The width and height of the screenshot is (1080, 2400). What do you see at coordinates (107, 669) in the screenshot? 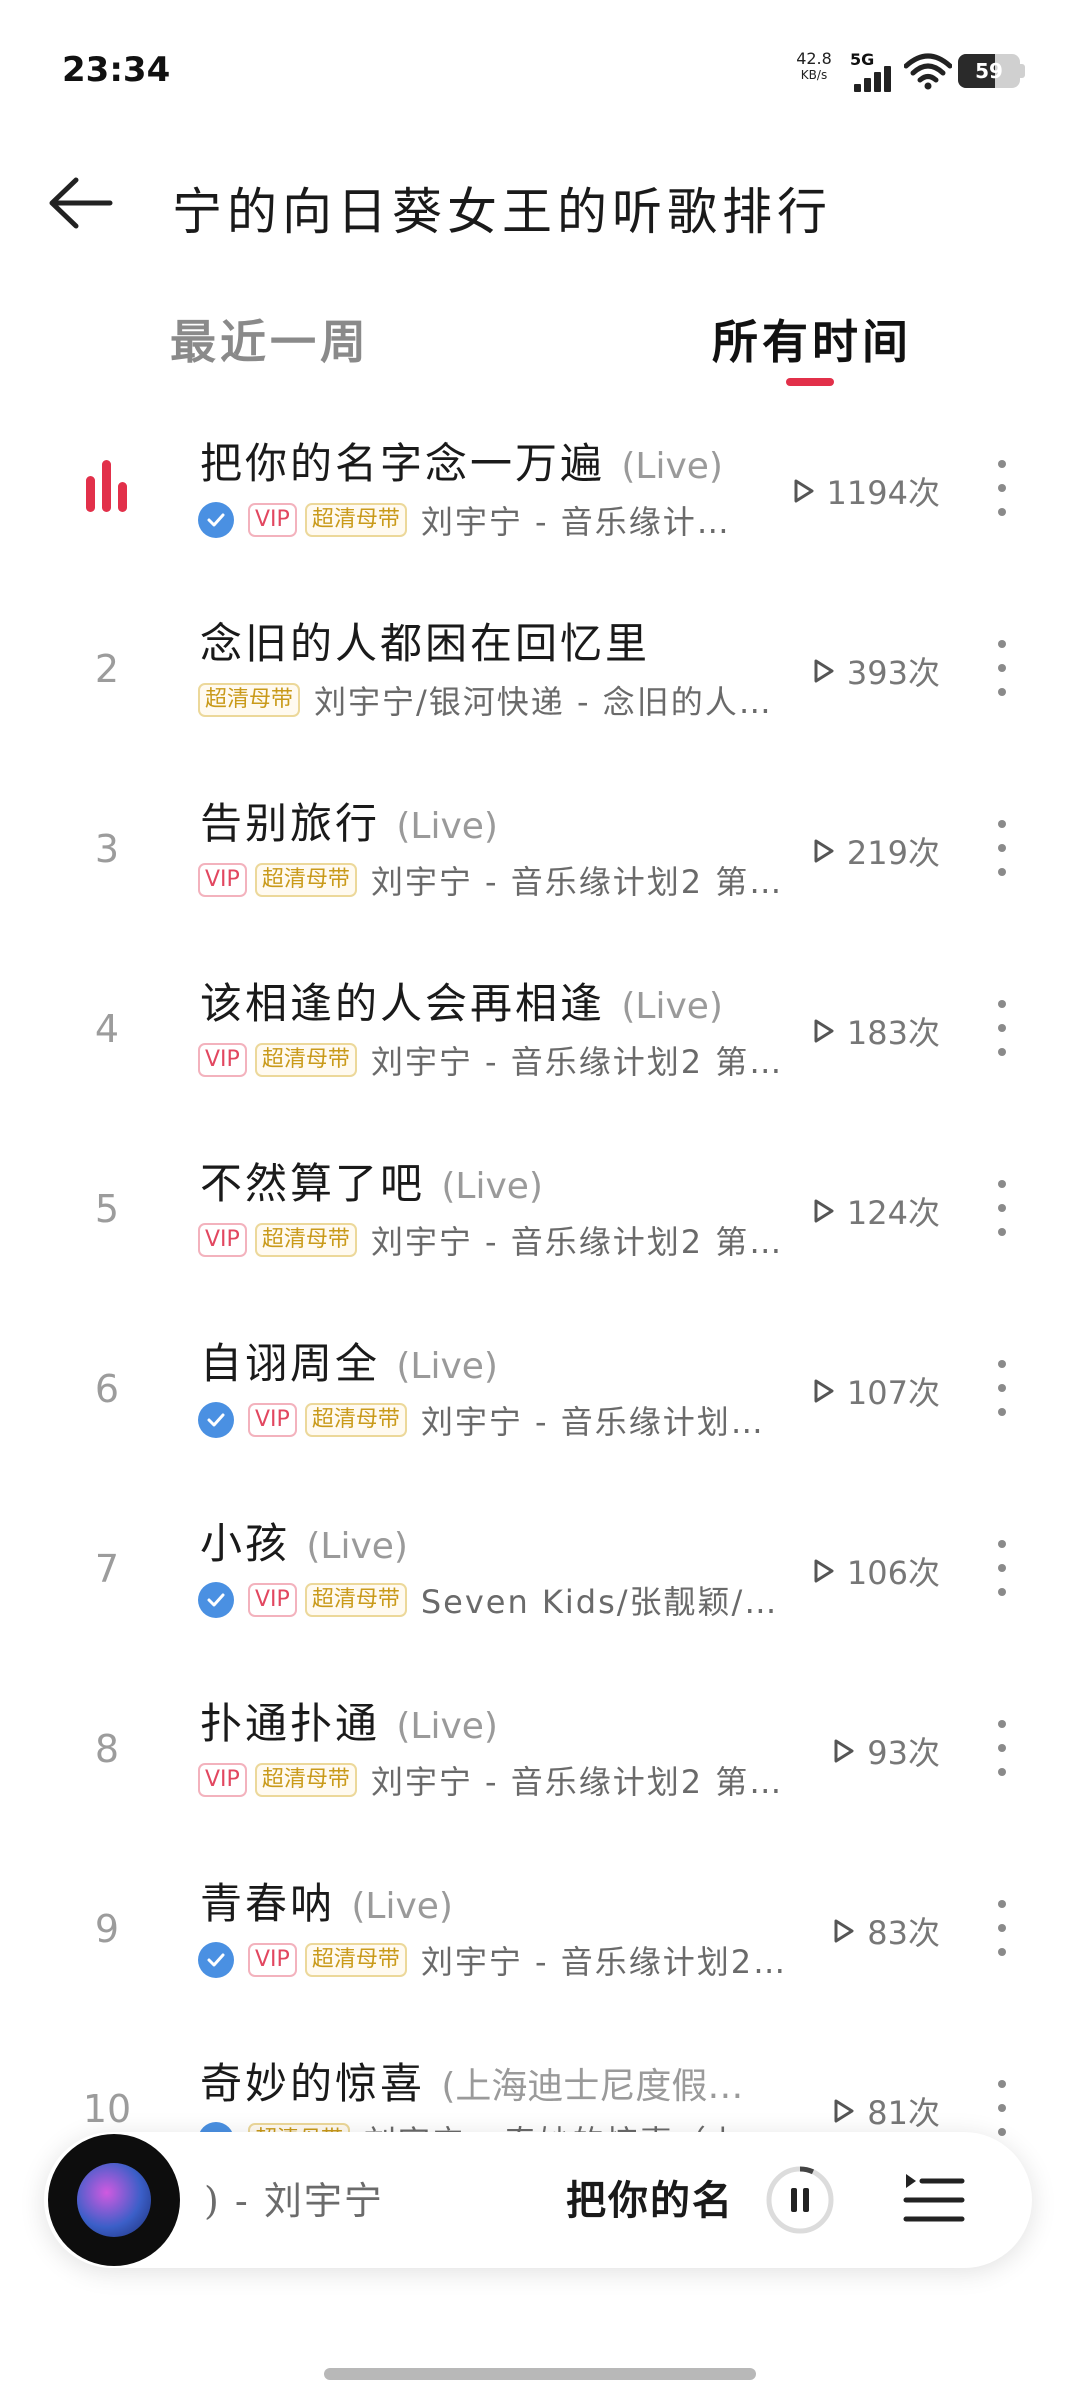
I see `song-rank: 2` at bounding box center [107, 669].